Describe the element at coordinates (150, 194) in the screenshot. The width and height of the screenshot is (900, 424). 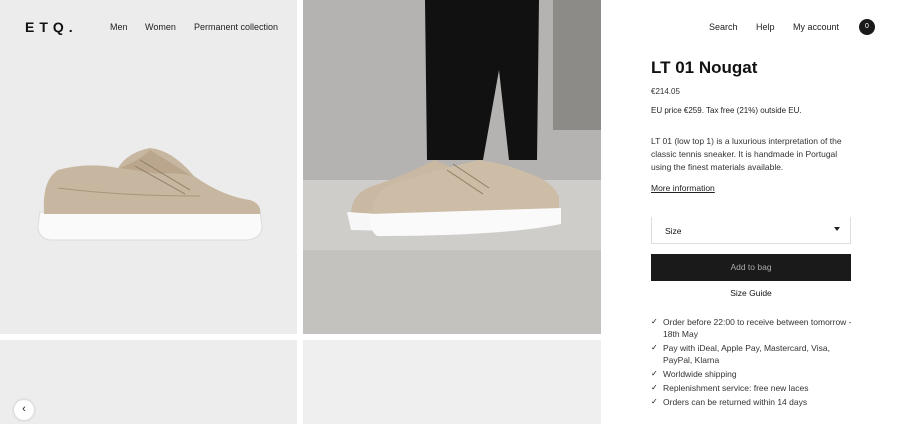
I see `sneaker-side-illustration` at that location.